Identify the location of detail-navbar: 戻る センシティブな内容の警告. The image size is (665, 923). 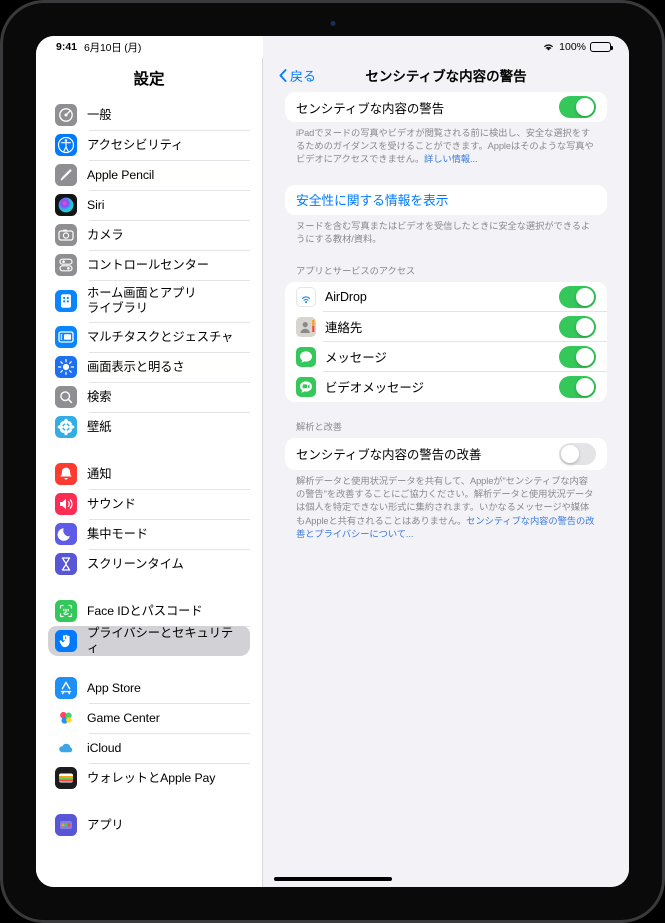
(446, 75).